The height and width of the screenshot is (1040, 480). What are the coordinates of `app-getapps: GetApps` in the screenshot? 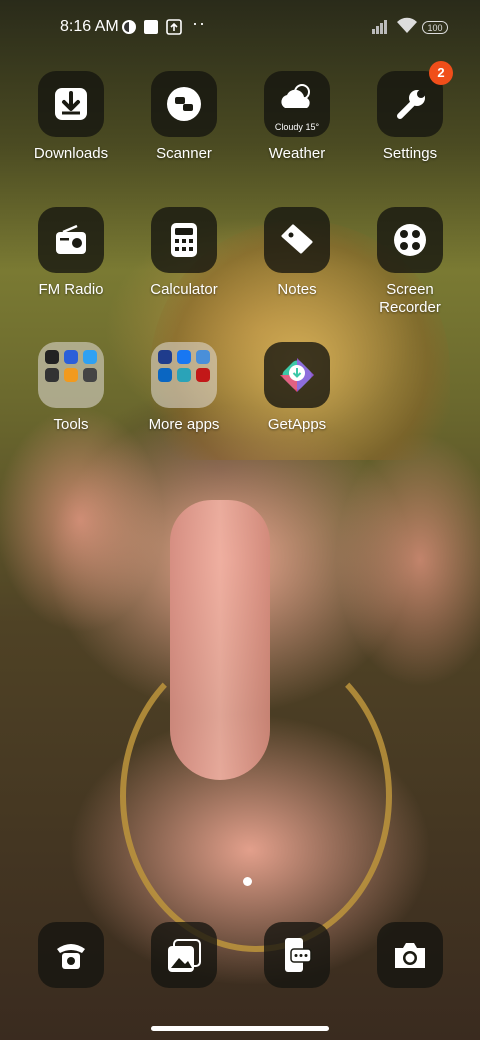 It's located at (297, 388).